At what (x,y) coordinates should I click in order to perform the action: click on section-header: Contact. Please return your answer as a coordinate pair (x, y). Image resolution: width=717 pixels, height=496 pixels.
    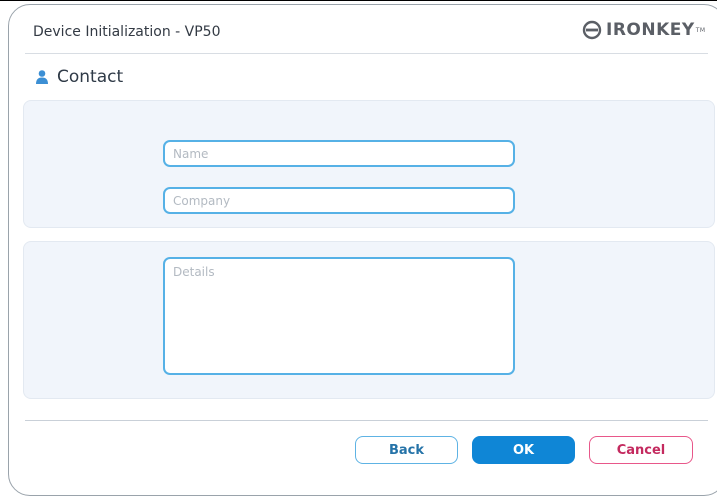
    Looking at the image, I should click on (79, 77).